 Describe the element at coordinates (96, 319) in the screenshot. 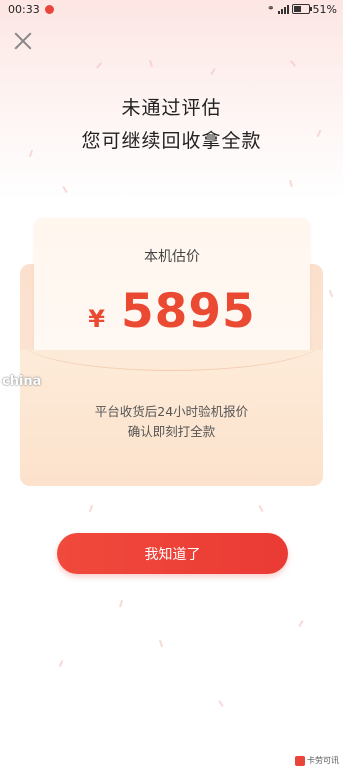

I see `currency-symbol: ¥` at that location.